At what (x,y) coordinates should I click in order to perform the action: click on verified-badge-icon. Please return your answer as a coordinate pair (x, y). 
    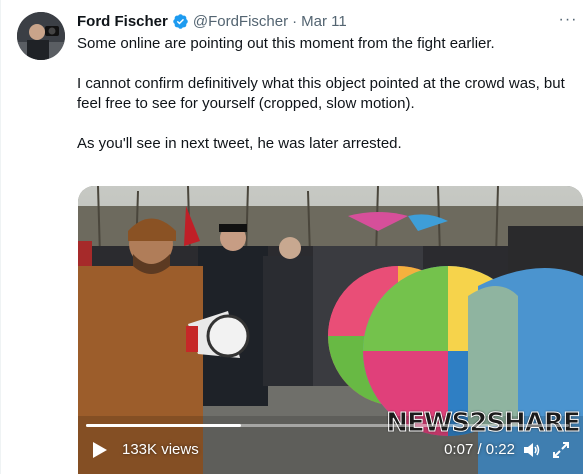
    Looking at the image, I should click on (180, 21).